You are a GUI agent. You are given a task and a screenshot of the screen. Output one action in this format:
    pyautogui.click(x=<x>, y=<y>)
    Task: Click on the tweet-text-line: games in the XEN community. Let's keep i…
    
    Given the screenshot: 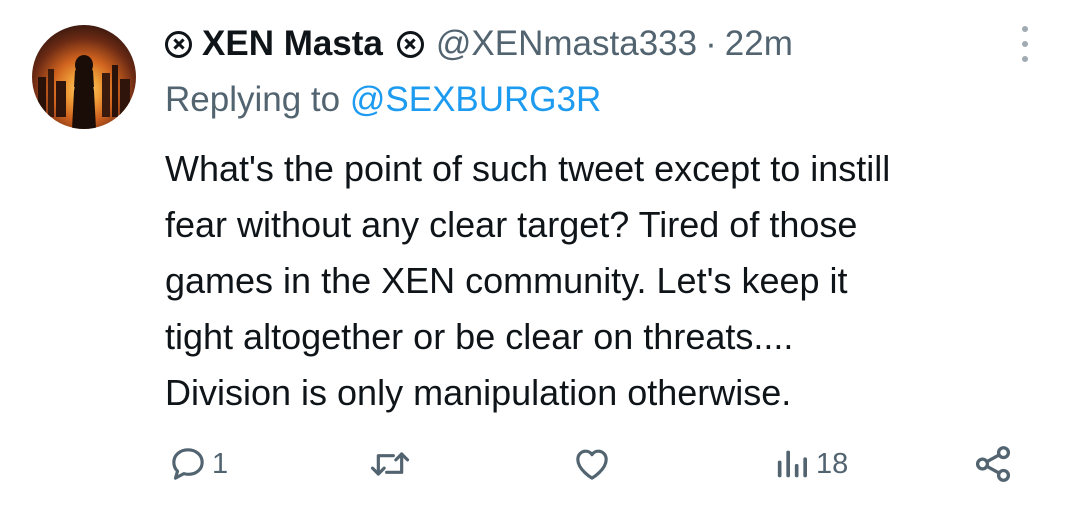 What is the action you would take?
    pyautogui.click(x=506, y=280)
    